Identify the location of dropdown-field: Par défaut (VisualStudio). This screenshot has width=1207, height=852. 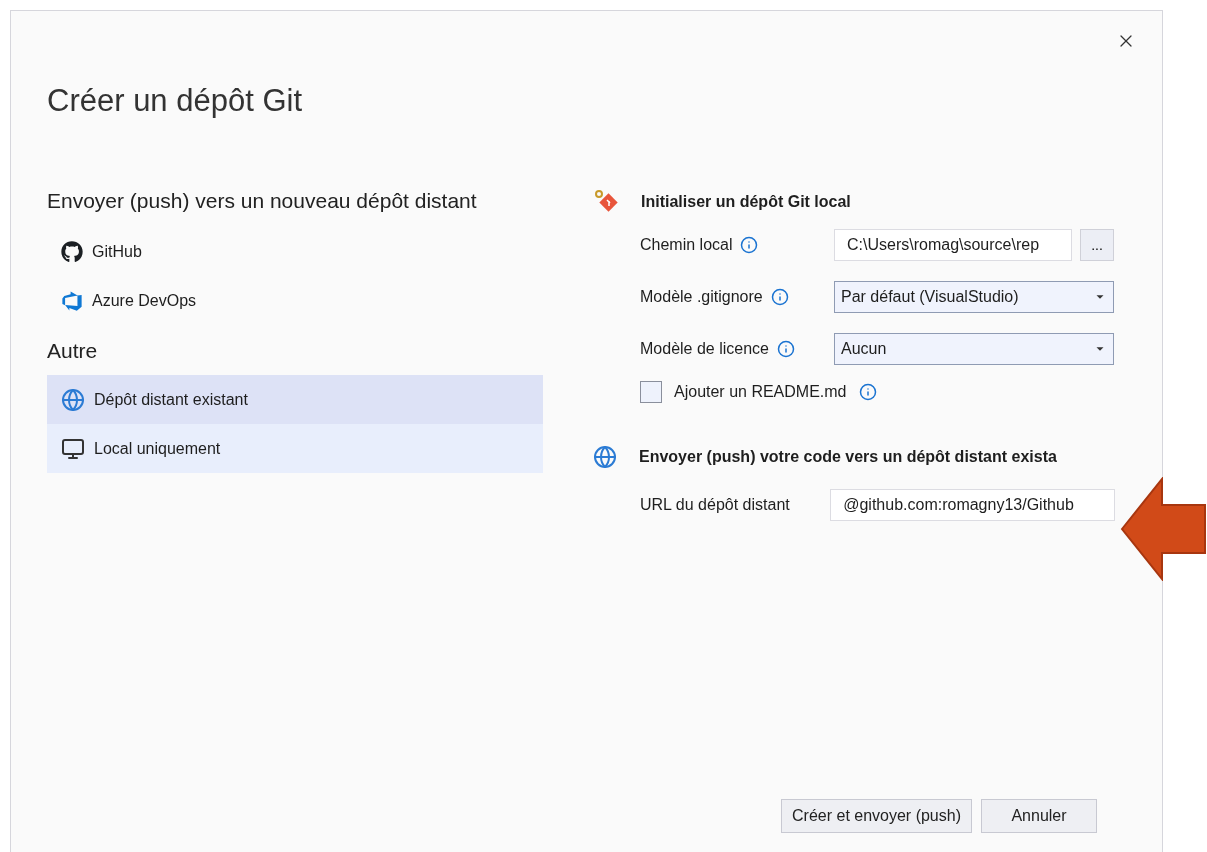
(974, 297).